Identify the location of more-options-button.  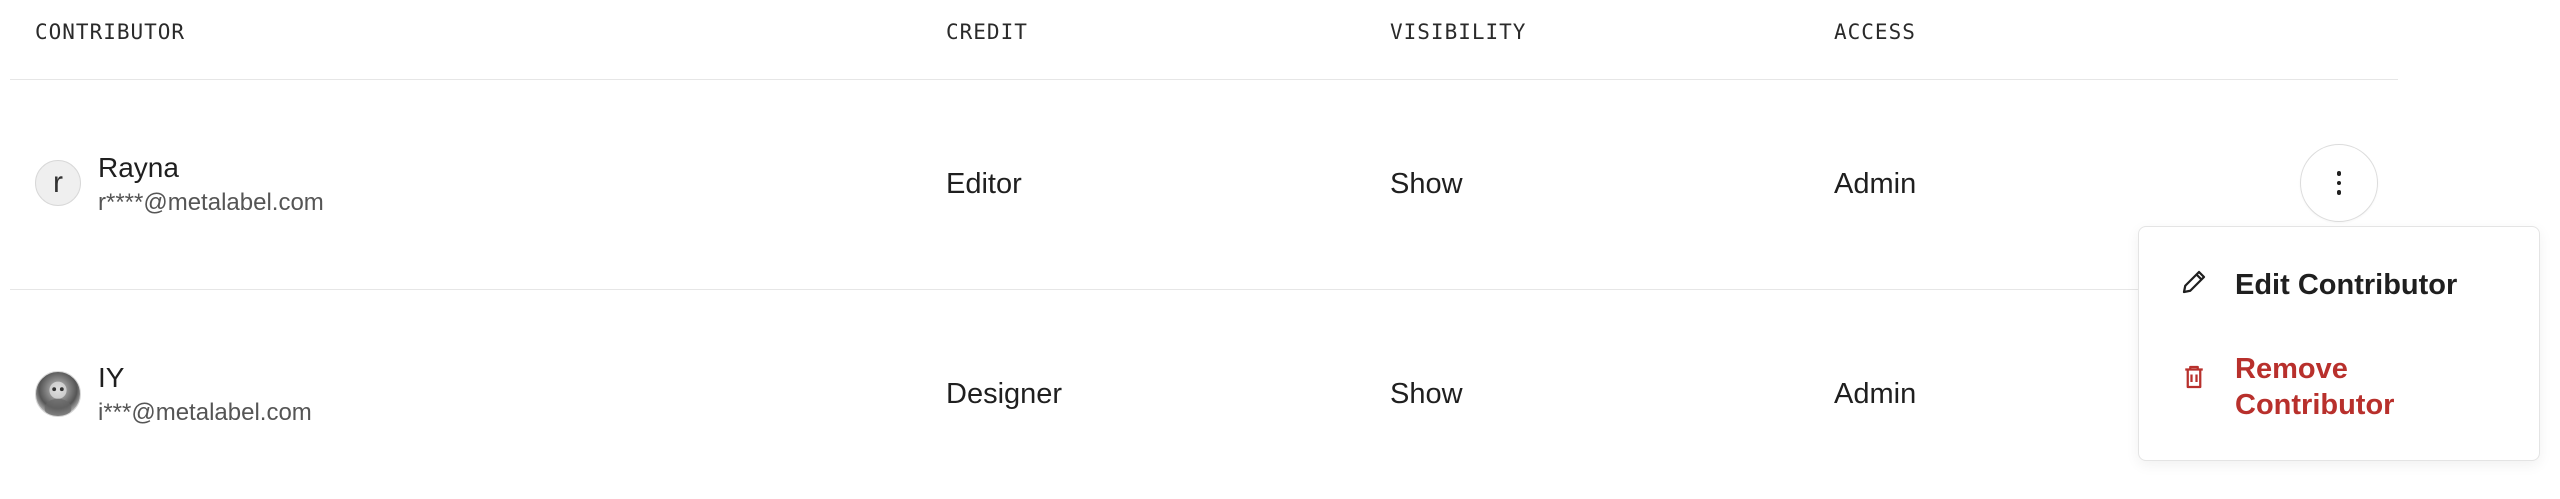
(2339, 183).